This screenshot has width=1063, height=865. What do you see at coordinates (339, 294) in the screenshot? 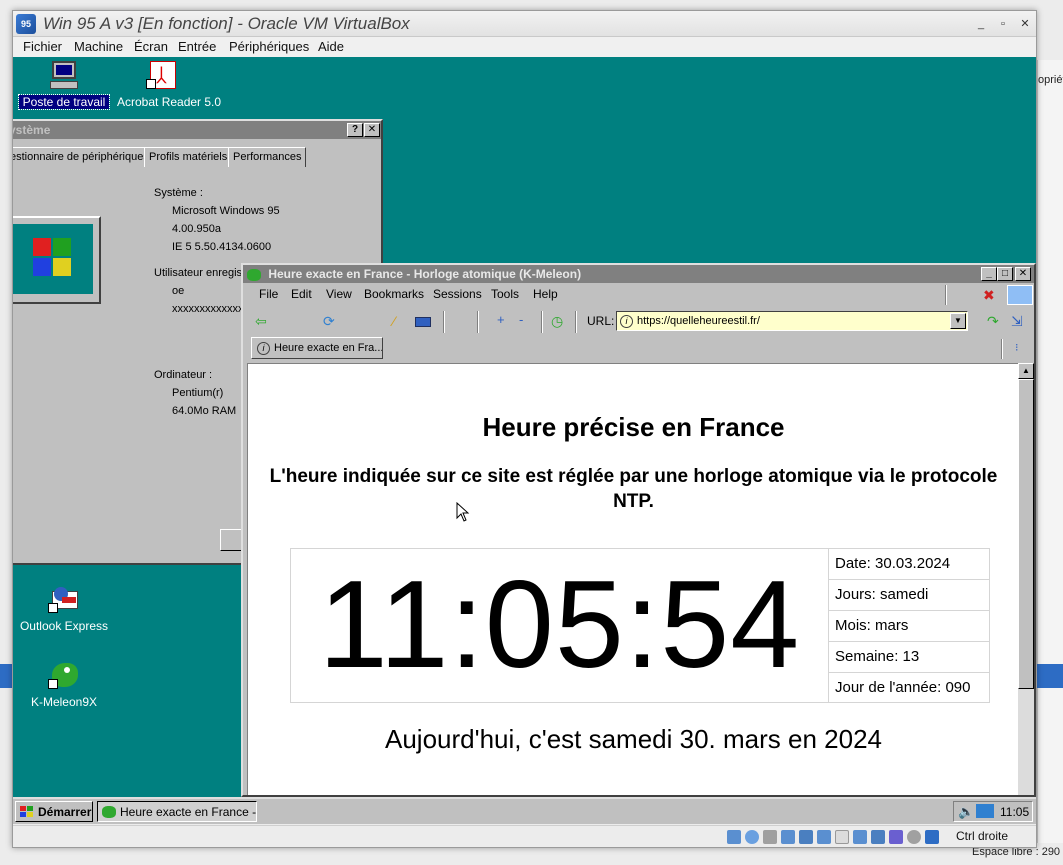
I see `menu-view: View` at bounding box center [339, 294].